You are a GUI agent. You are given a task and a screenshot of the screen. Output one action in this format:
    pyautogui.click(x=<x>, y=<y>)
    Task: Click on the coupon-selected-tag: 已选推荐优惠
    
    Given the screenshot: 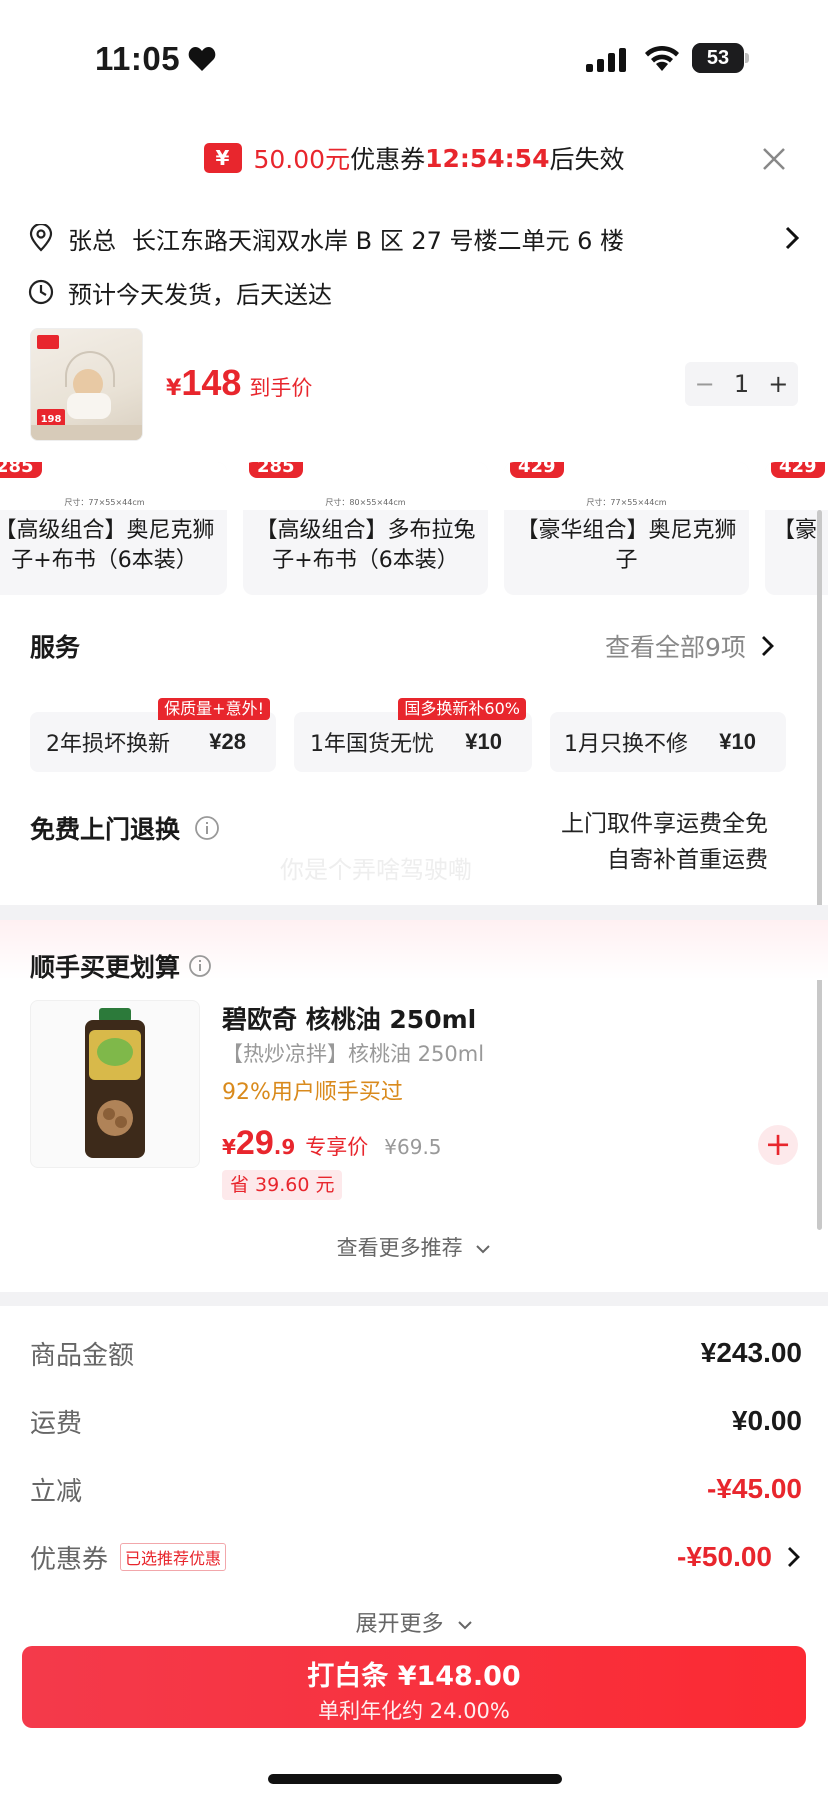 What is the action you would take?
    pyautogui.click(x=173, y=1557)
    